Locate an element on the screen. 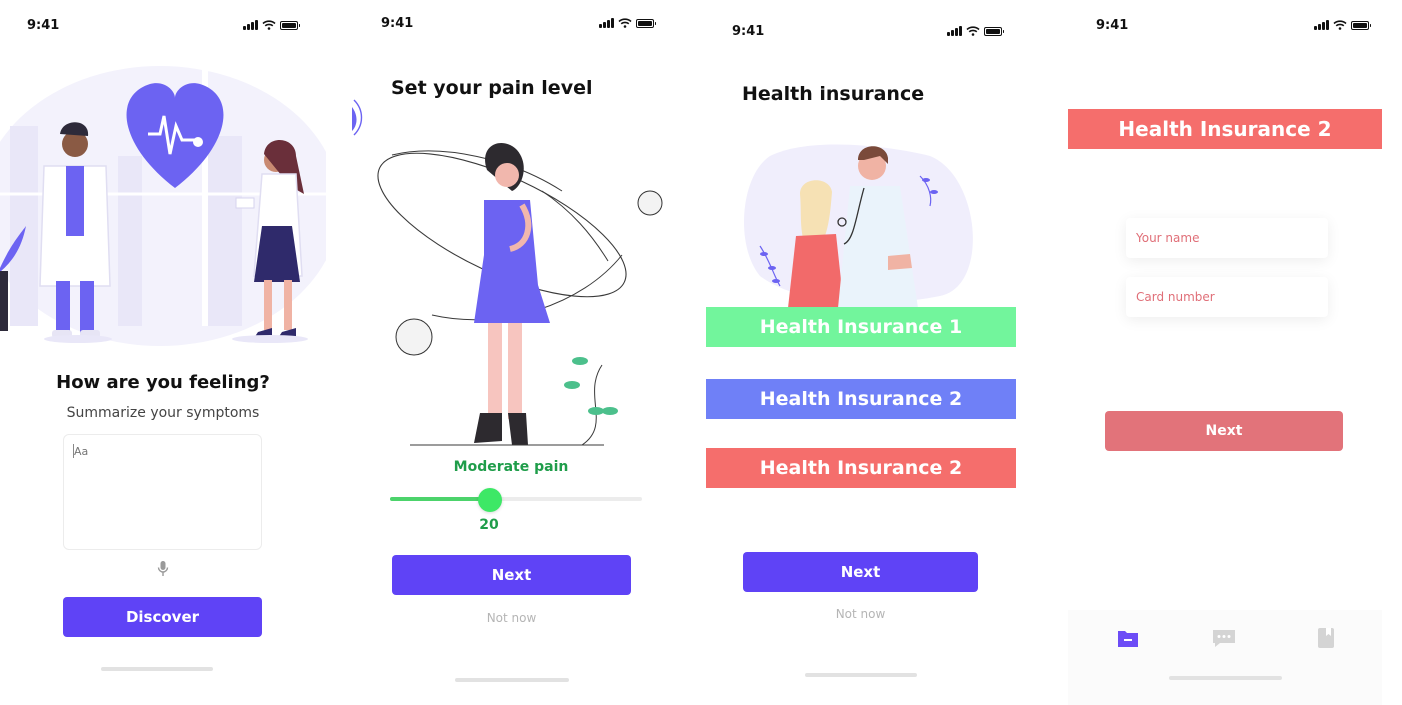  microphone-icon is located at coordinates (163, 569).